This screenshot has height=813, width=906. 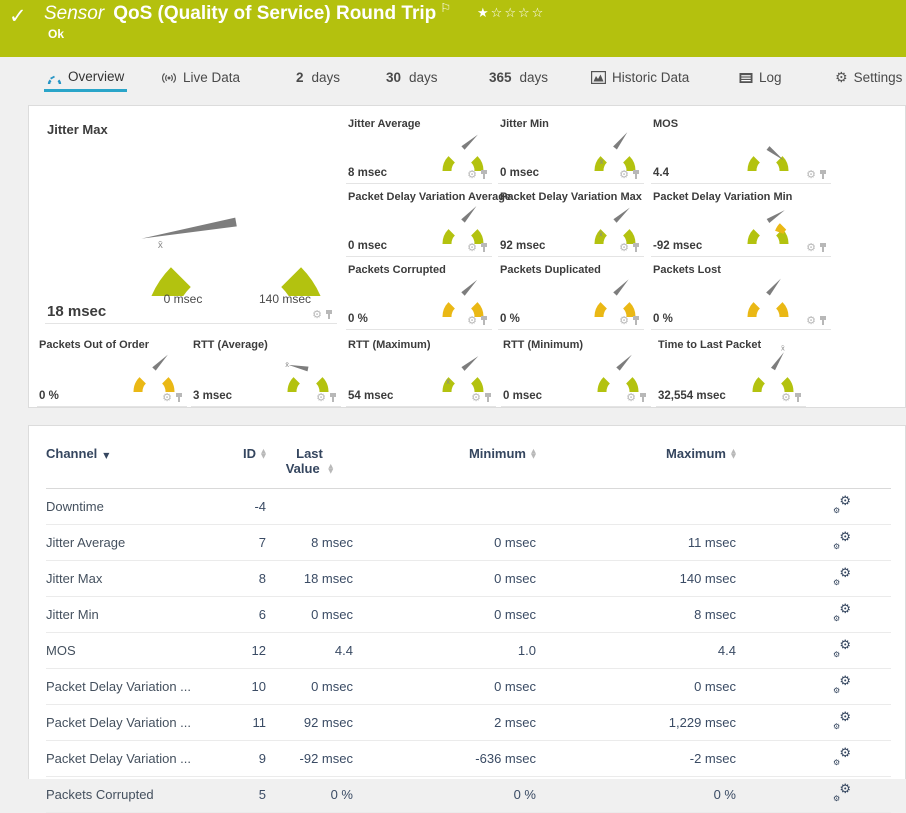 I want to click on tab-365-days: 365 days, so click(x=518, y=77).